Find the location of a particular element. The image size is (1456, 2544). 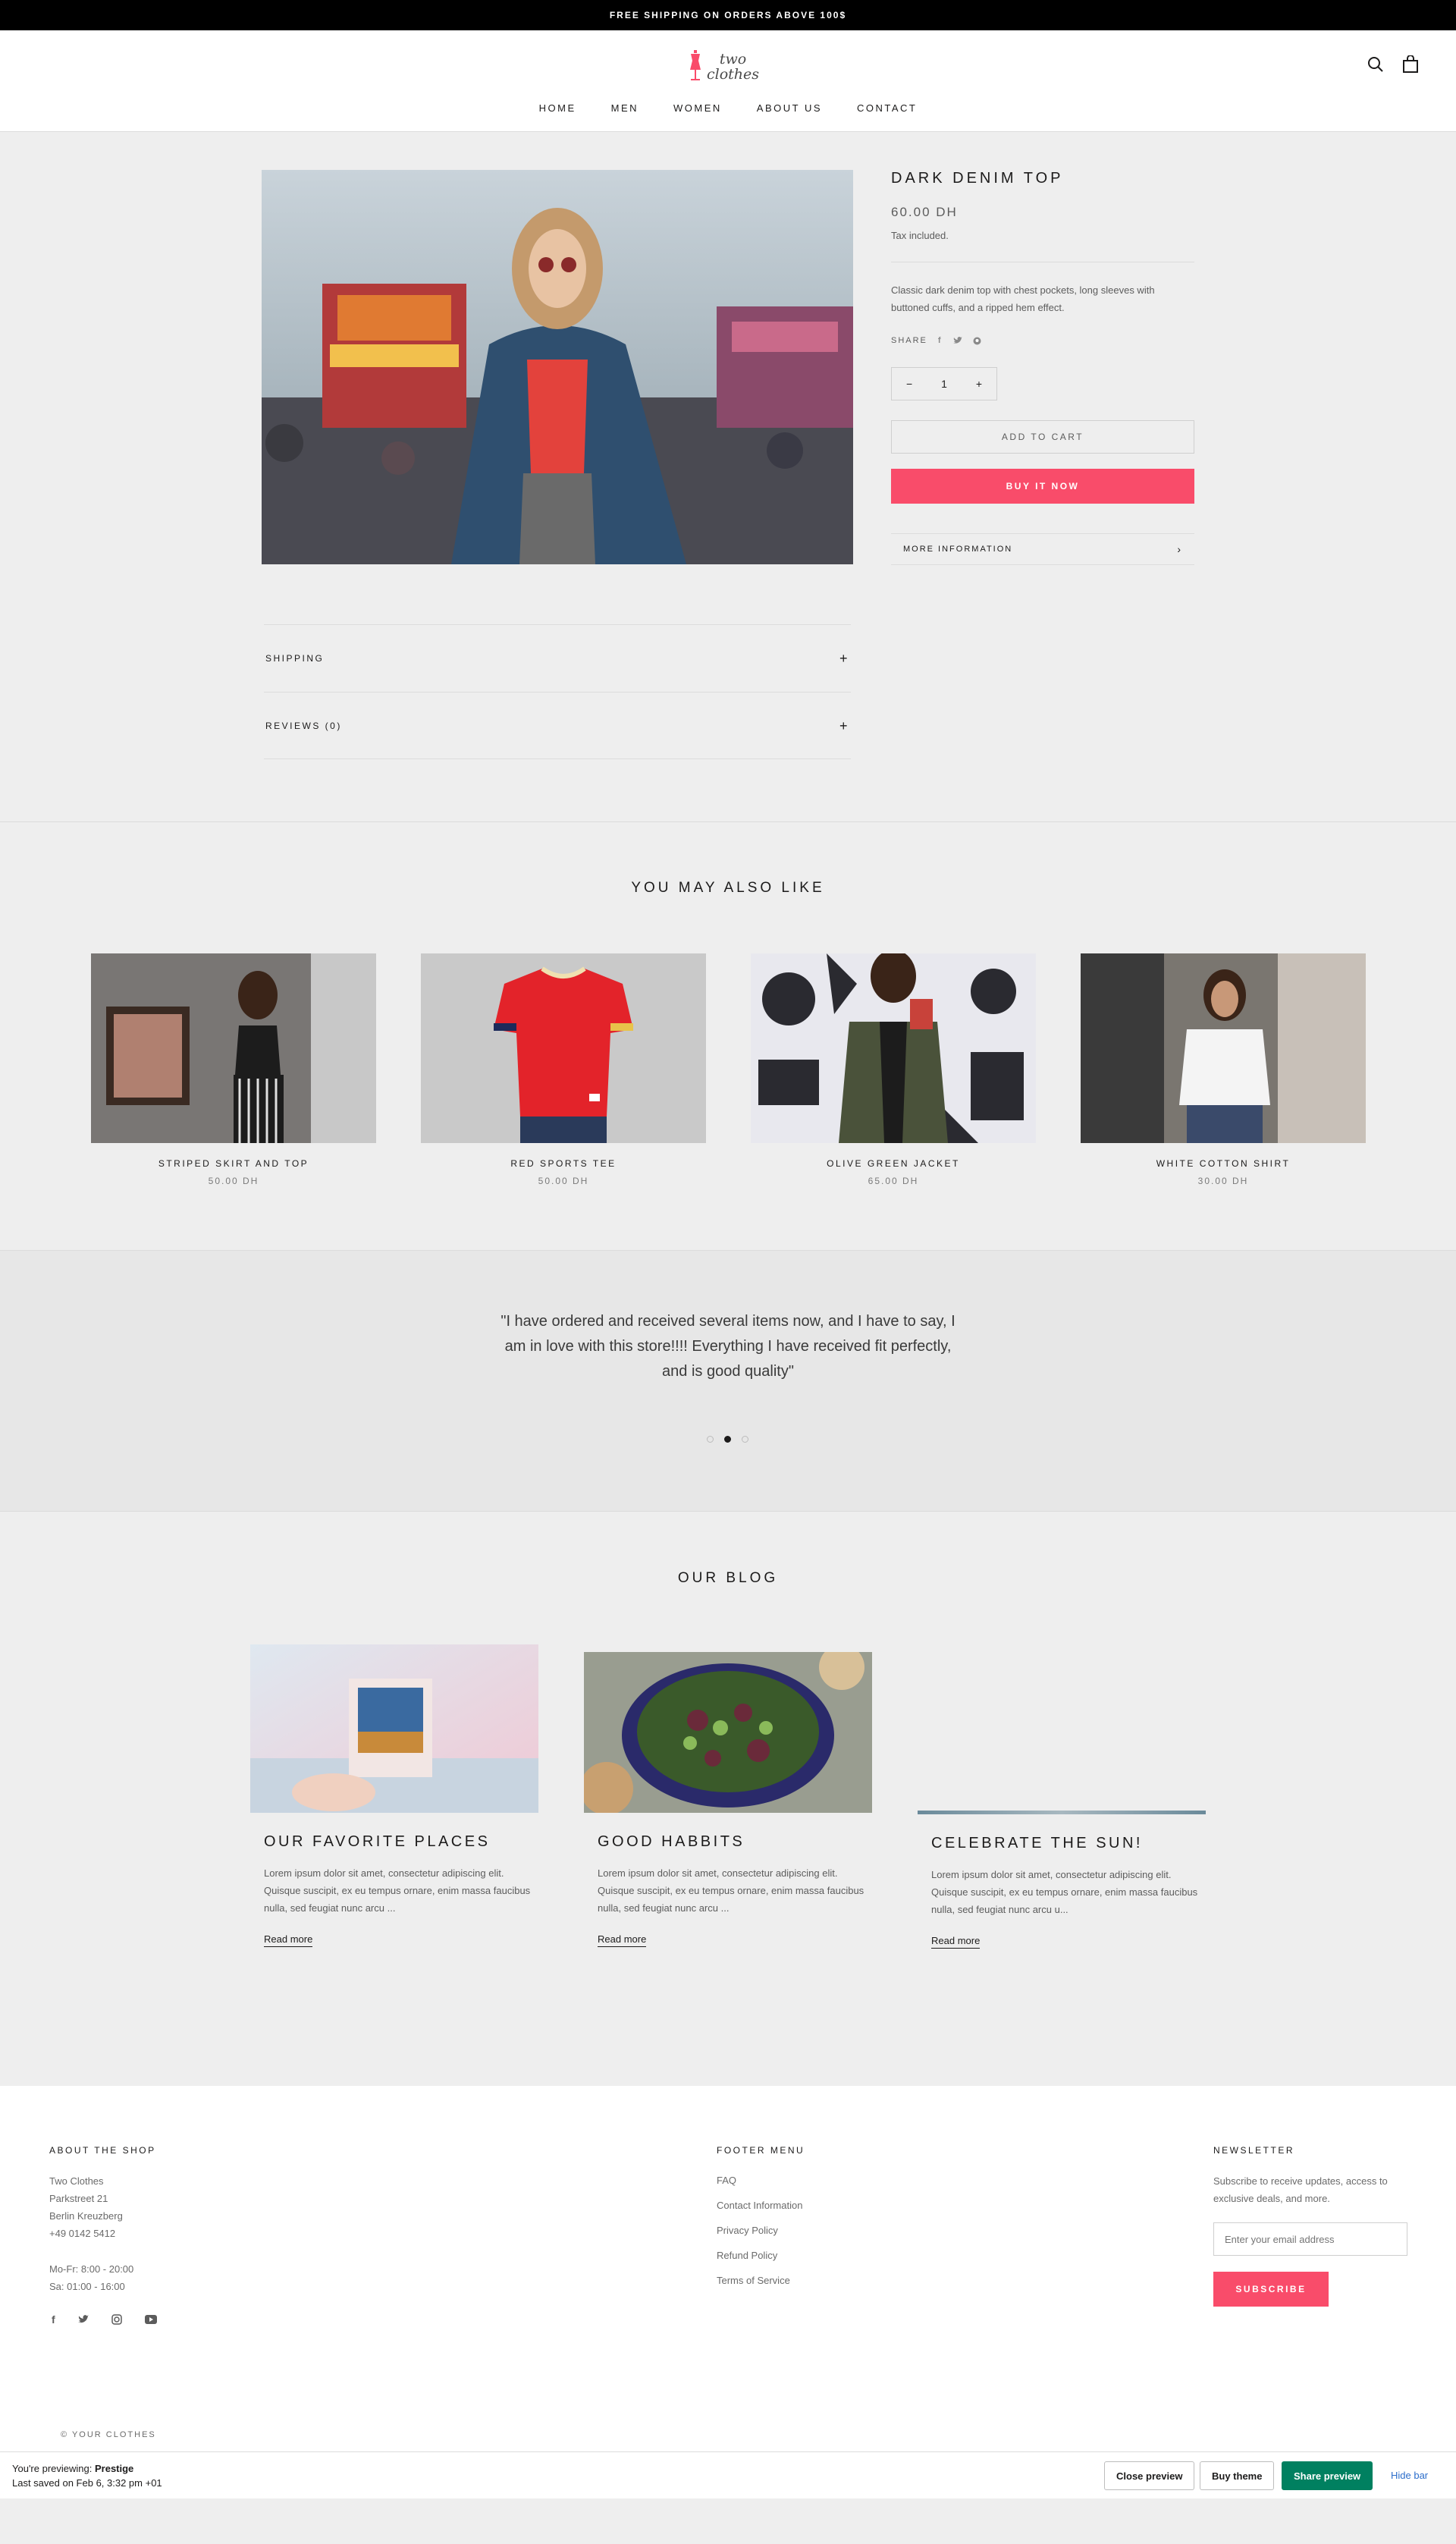

product-card-name: OLIVE GREEN JACKET is located at coordinates (893, 1163).